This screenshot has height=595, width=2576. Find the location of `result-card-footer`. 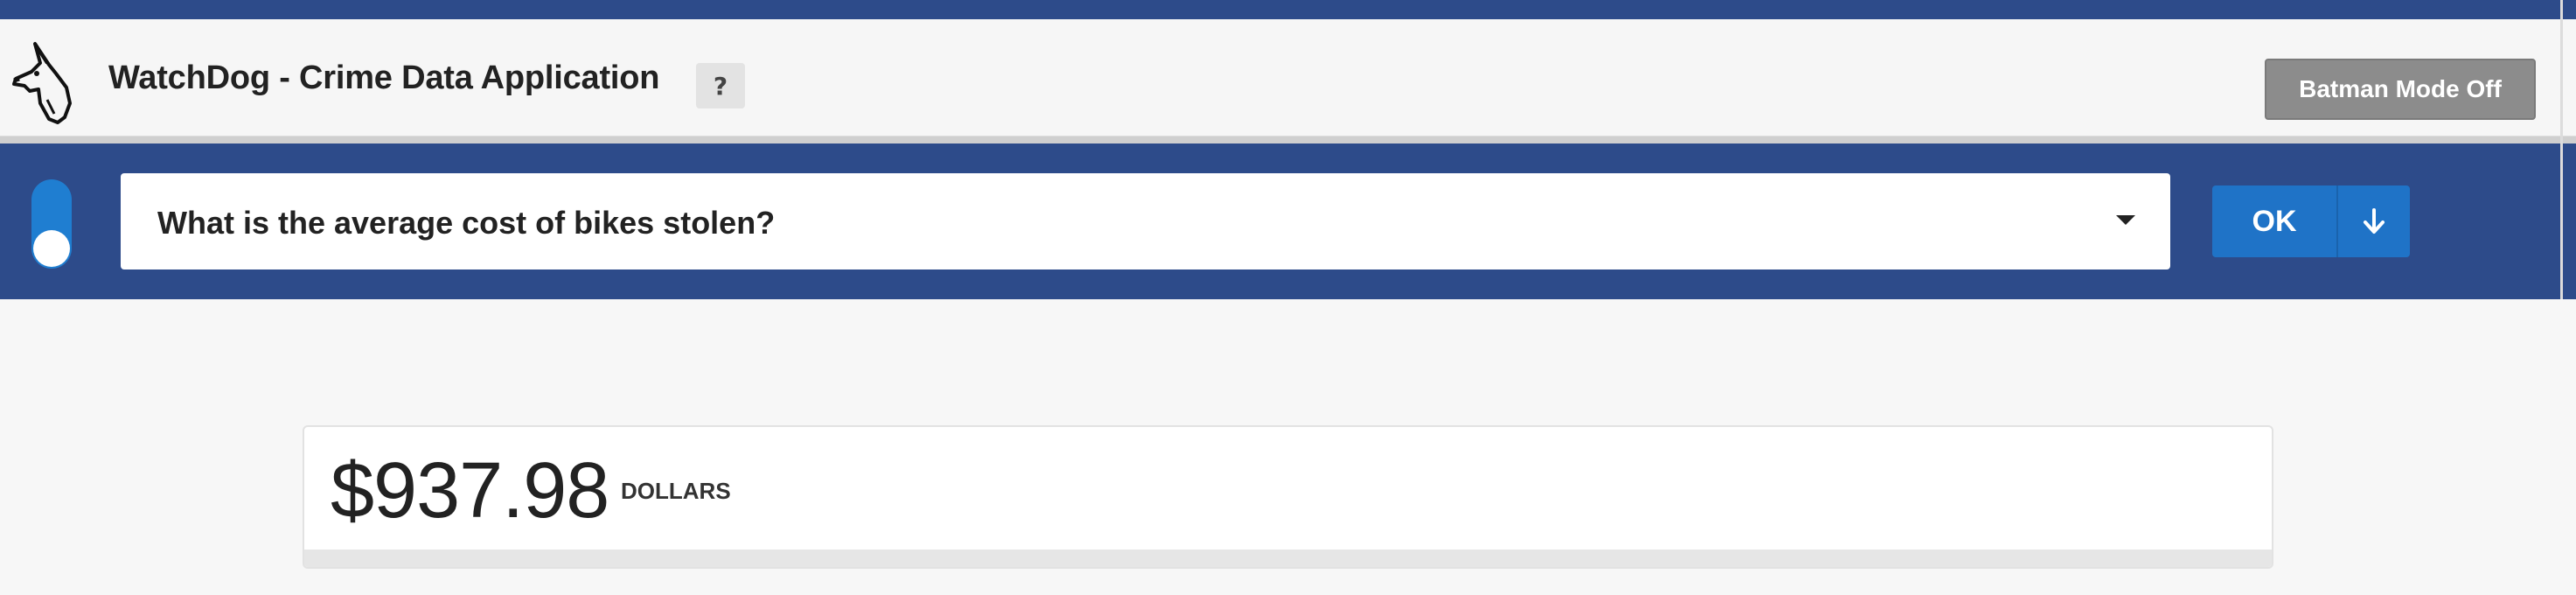

result-card-footer is located at coordinates (1288, 558).